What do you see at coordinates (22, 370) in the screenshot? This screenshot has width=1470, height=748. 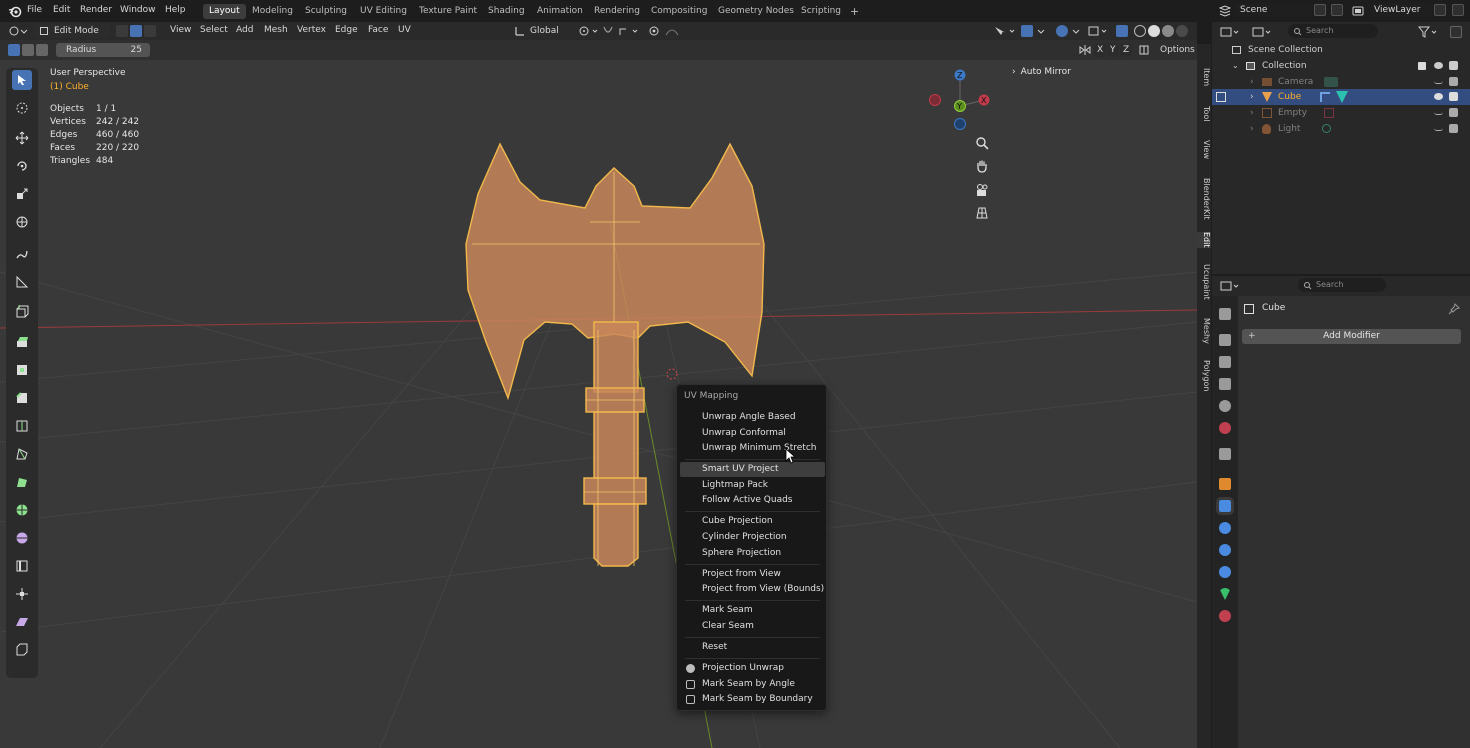 I see `inset-tool-button` at bounding box center [22, 370].